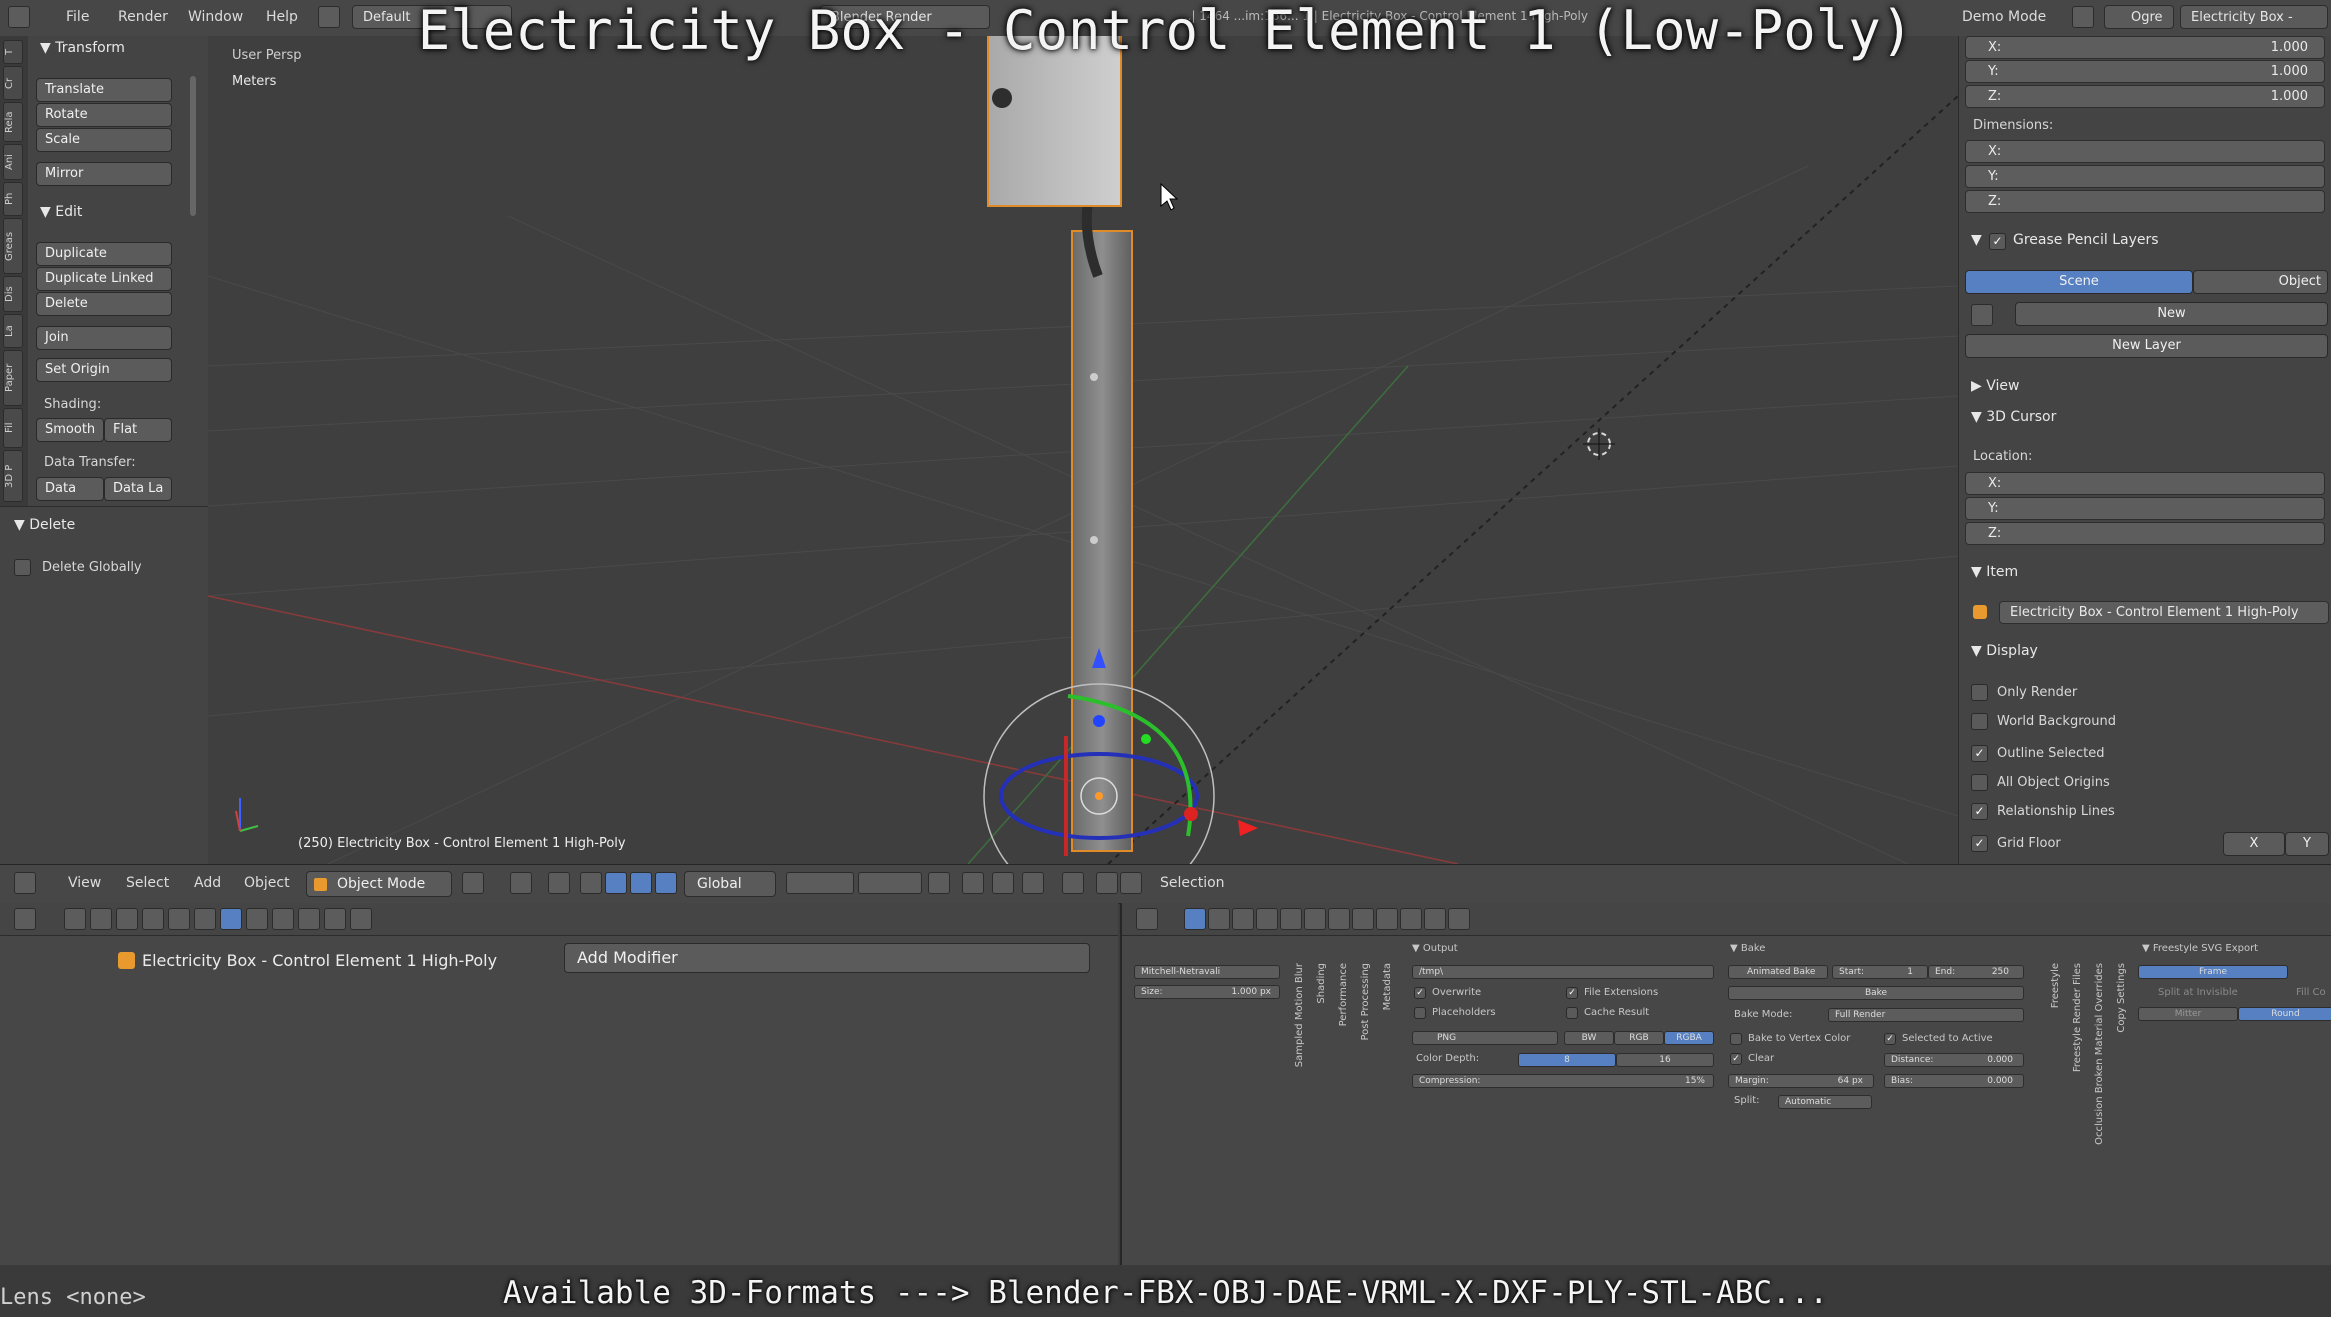 The height and width of the screenshot is (1317, 2331). I want to click on duplicate-button: Duplicate, so click(104, 254).